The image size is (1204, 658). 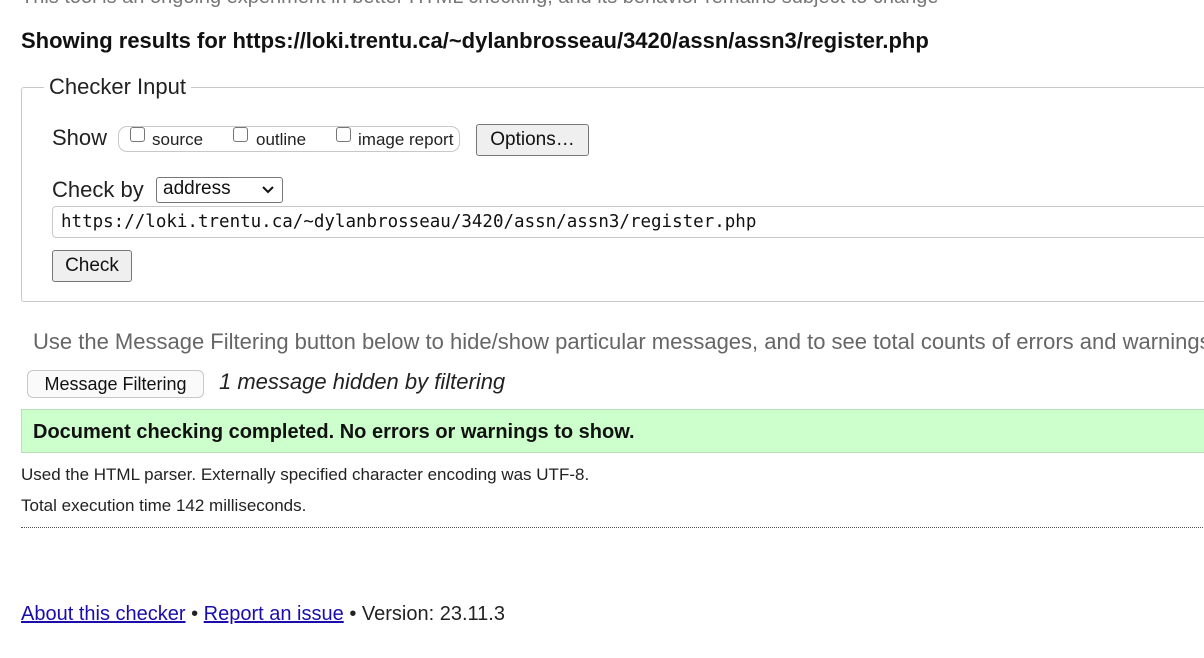 What do you see at coordinates (80, 137) in the screenshot?
I see `show-label: Show` at bounding box center [80, 137].